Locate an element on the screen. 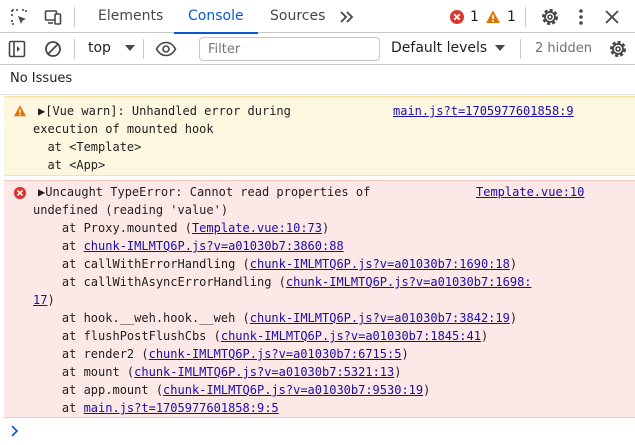  more-options-icon is located at coordinates (581, 17).